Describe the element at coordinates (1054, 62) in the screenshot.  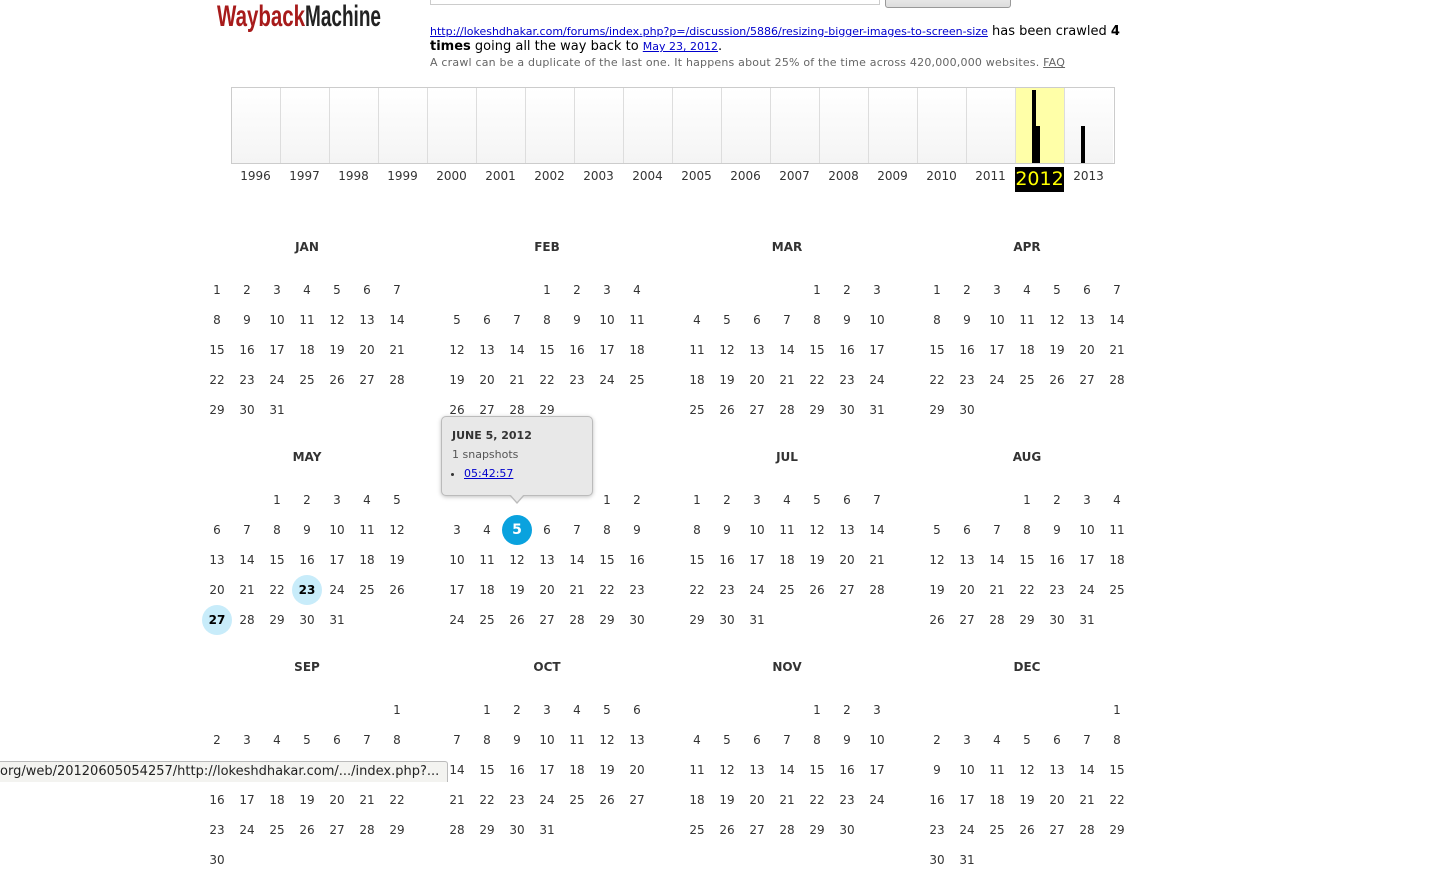
I see `faq-link: FAQ` at that location.